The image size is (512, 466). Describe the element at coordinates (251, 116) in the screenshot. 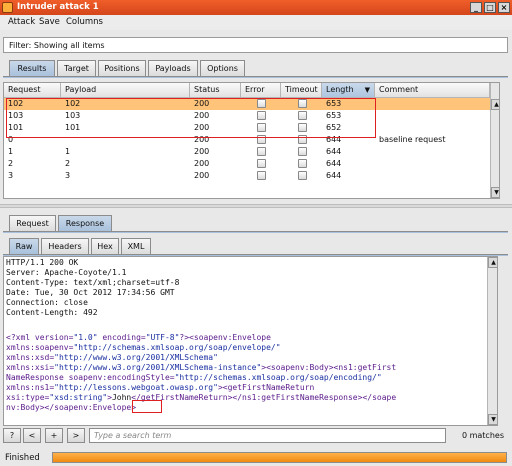

I see `table-row: 103 103 200 653` at that location.